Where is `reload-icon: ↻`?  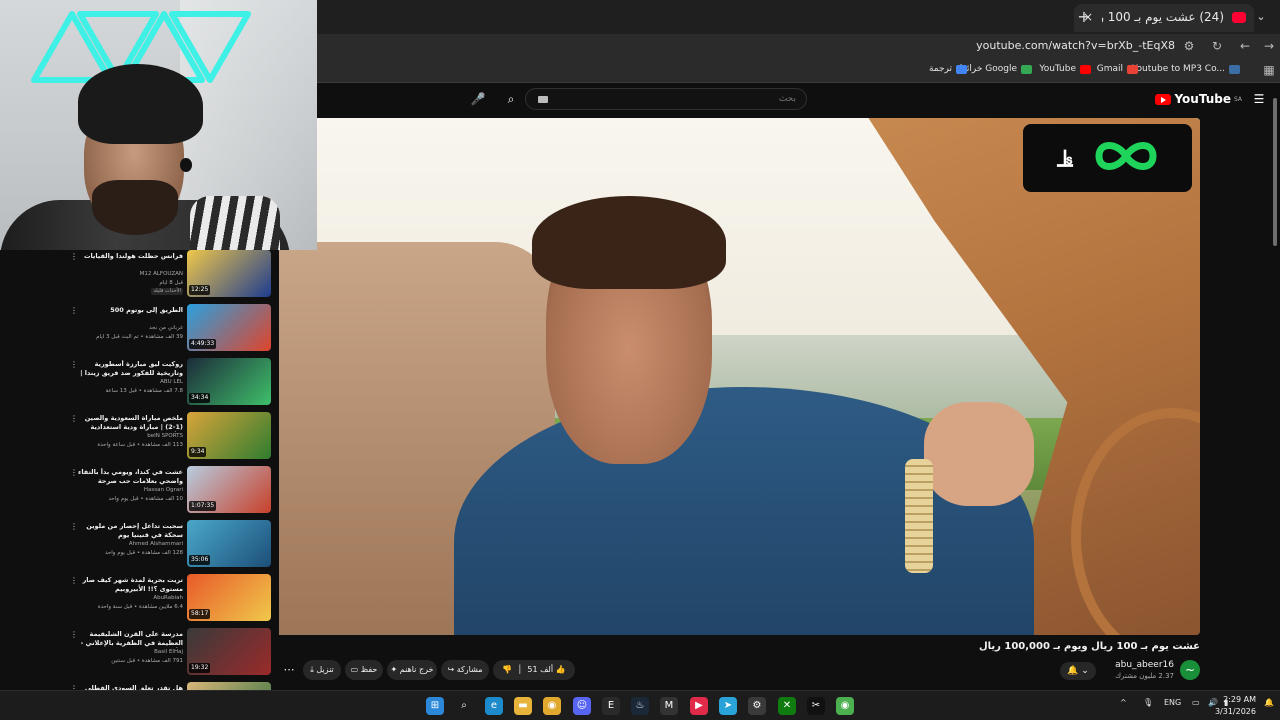
reload-icon: ↻ is located at coordinates (1217, 46).